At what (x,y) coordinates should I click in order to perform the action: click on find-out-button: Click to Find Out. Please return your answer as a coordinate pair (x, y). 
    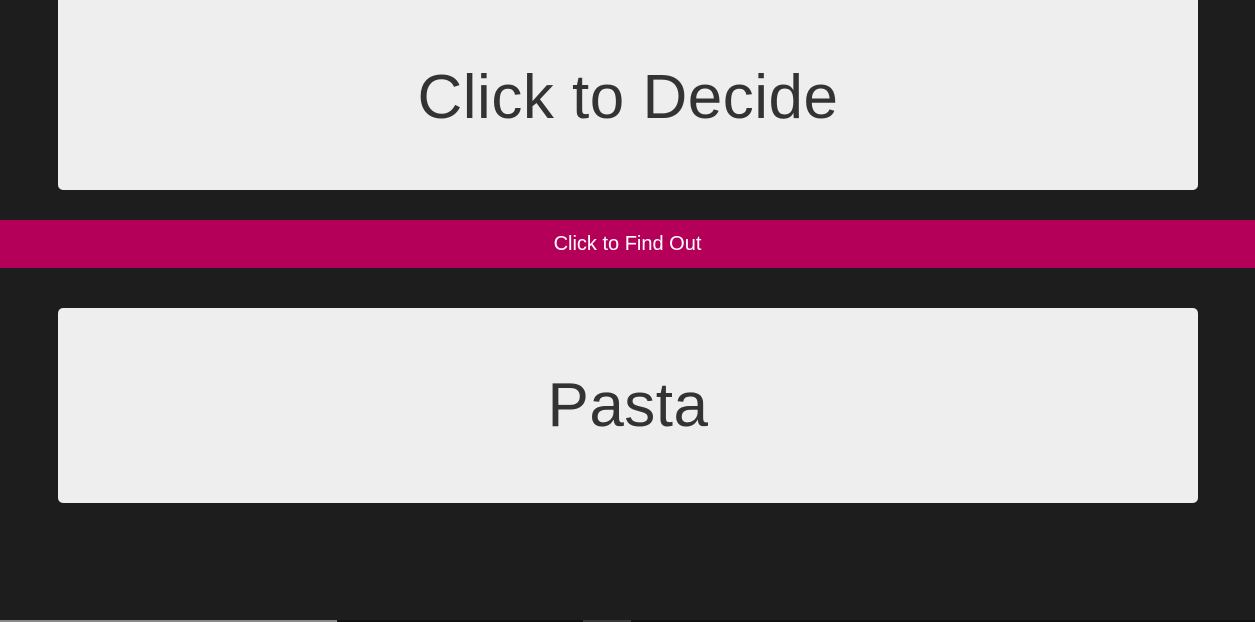
    Looking at the image, I should click on (627, 244).